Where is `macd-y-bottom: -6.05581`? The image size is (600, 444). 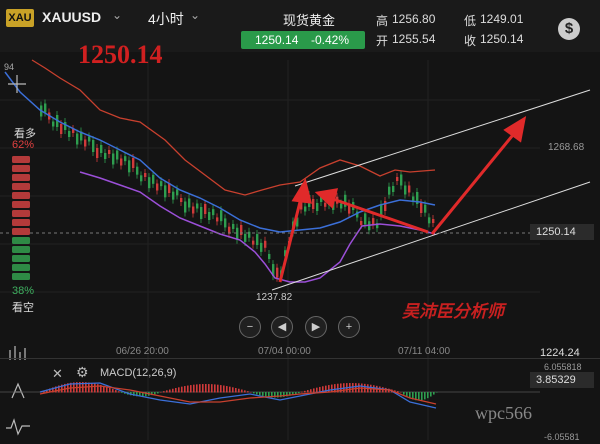
macd-y-bottom: -6.05581 is located at coordinates (562, 437).